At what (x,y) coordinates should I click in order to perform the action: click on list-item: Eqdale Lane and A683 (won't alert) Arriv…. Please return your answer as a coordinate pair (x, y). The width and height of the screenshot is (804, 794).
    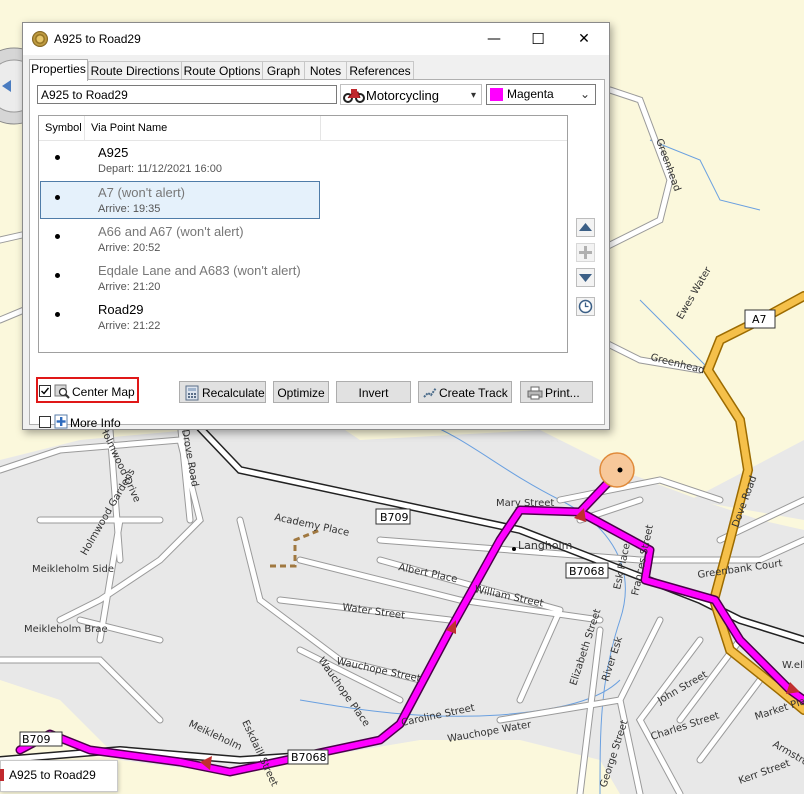
    Looking at the image, I should click on (181, 278).